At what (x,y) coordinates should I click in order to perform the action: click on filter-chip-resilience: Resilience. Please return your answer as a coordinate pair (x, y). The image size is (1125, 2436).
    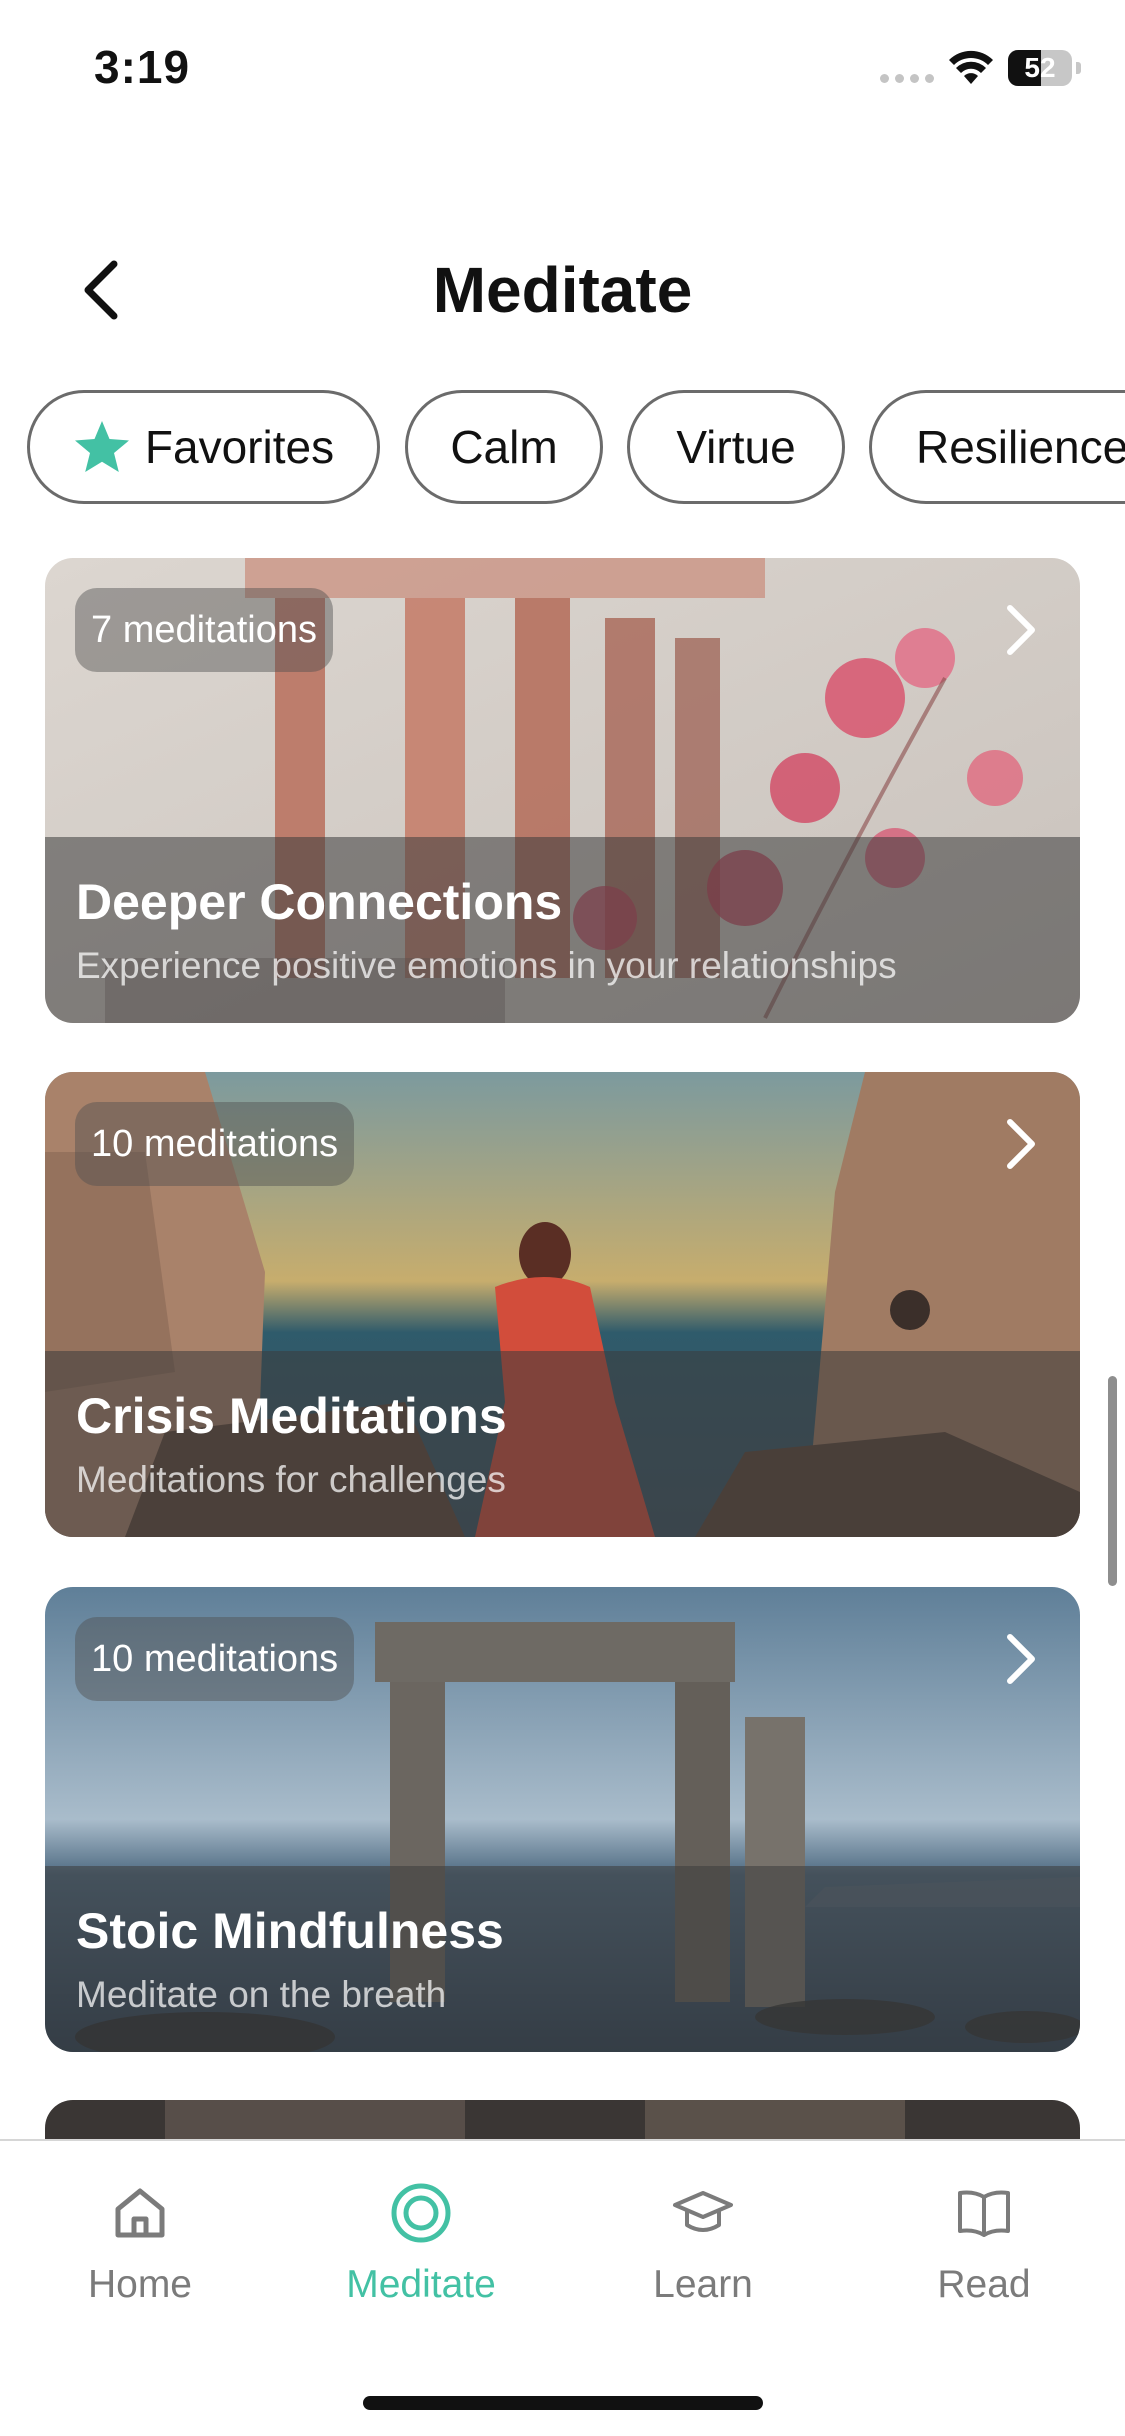
    Looking at the image, I should click on (997, 447).